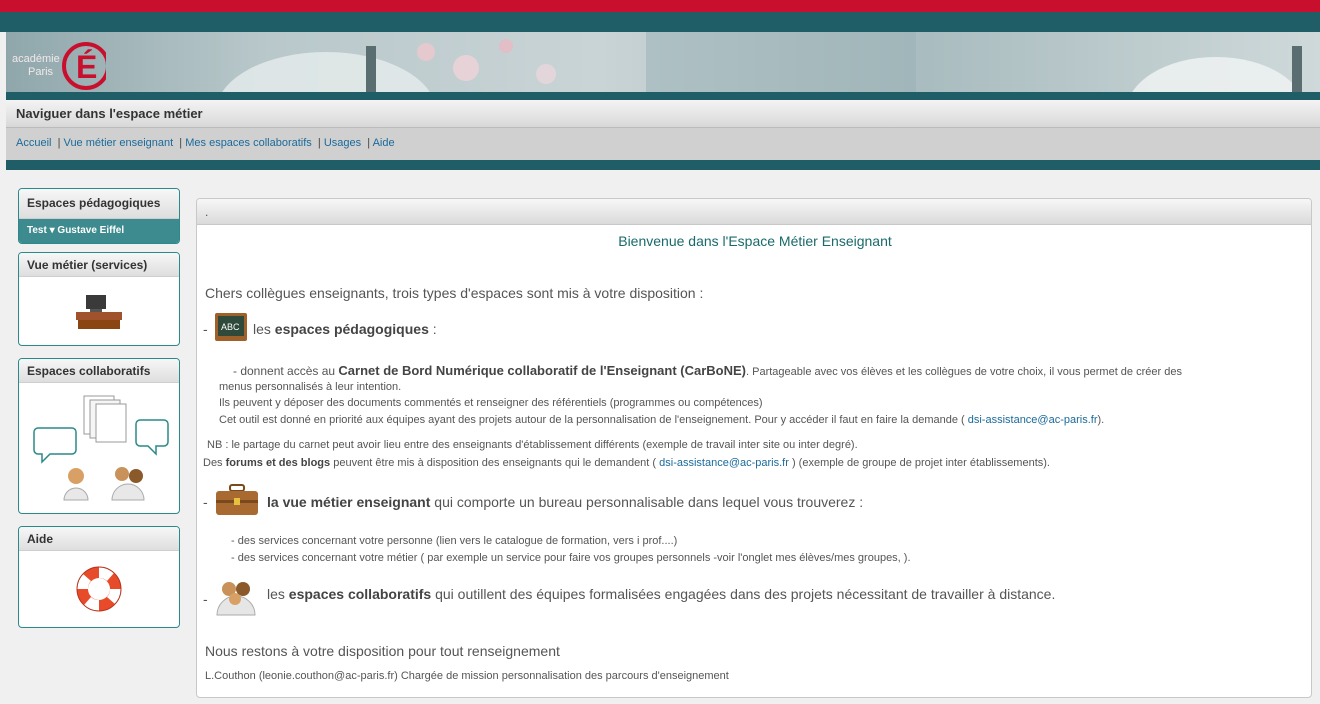  I want to click on collaboration-icon, so click(99, 448).